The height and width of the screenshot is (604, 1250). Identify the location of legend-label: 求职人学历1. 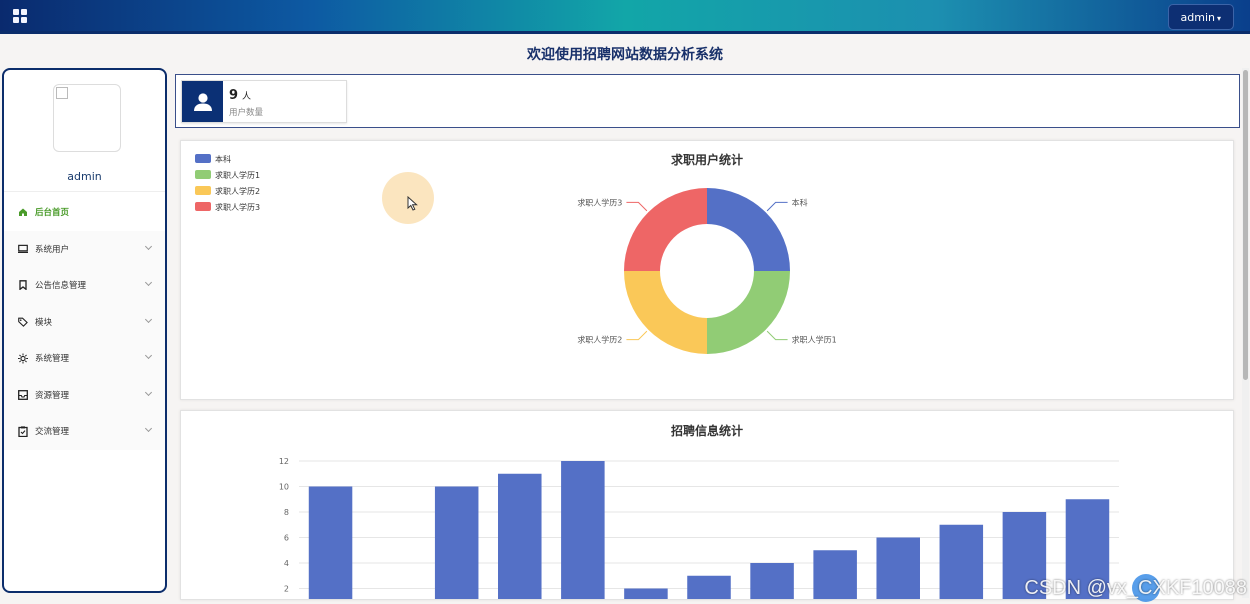
(237, 175).